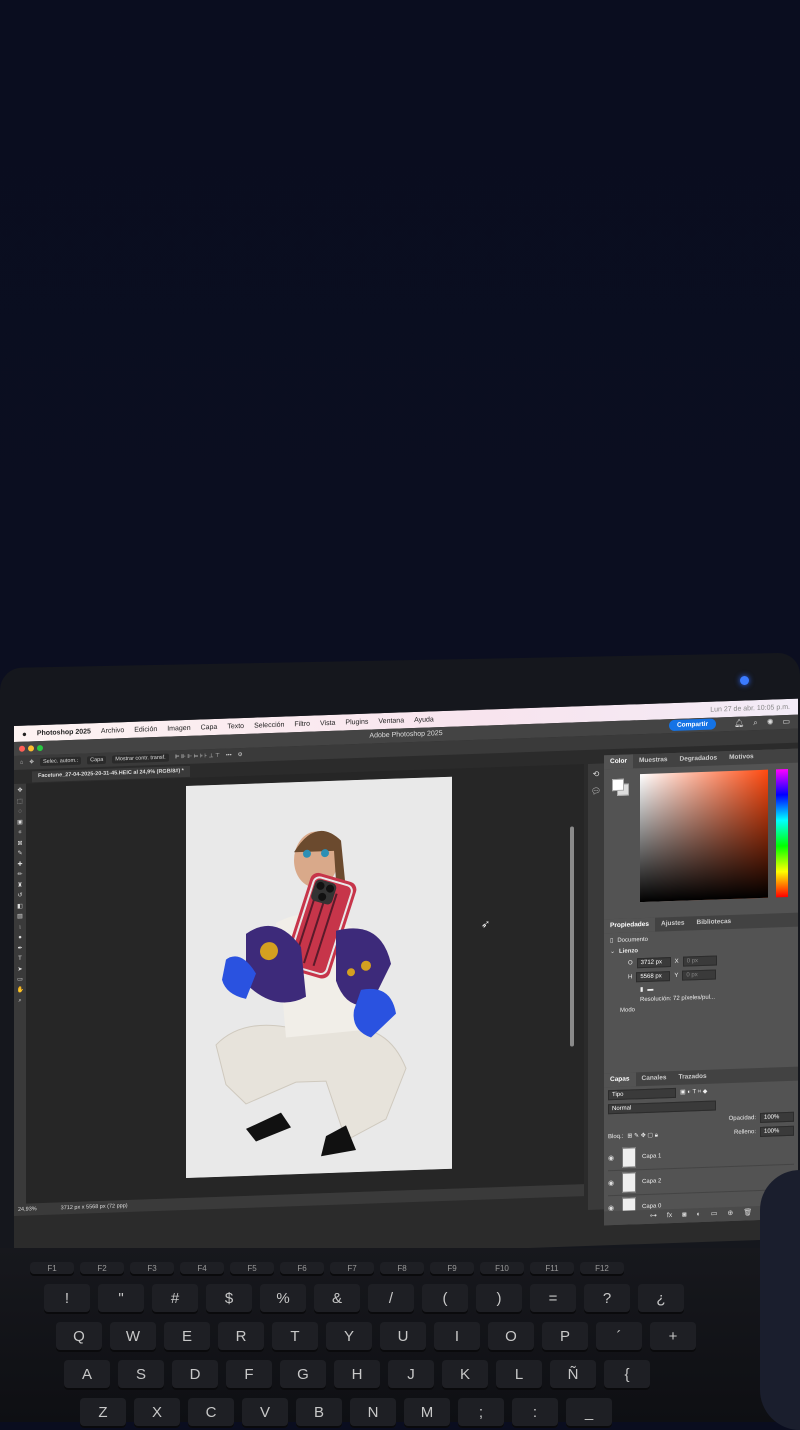 The image size is (800, 1430). I want to click on keyboard-key: F2, so click(102, 1269).